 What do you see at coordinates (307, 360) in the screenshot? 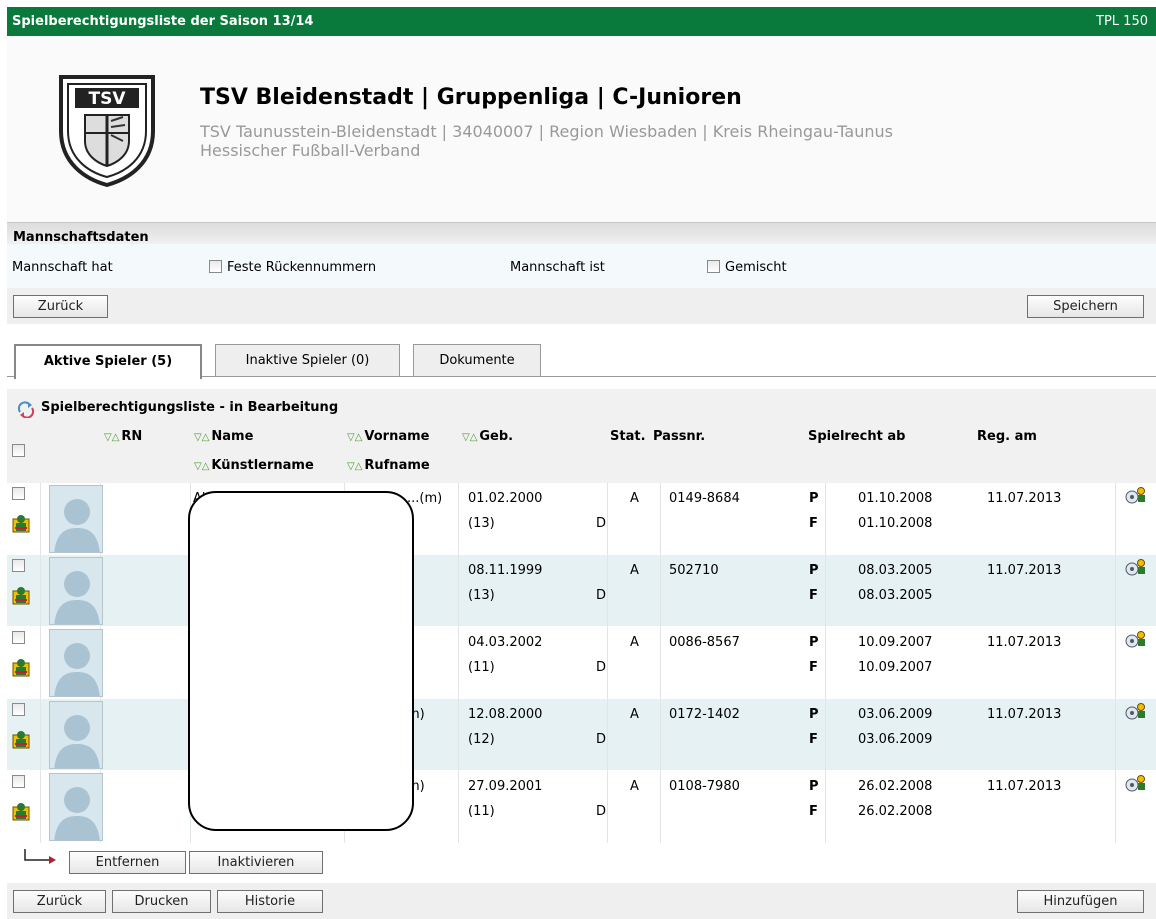
I see `tab-inactive-players: Inaktive Spieler (0)` at bounding box center [307, 360].